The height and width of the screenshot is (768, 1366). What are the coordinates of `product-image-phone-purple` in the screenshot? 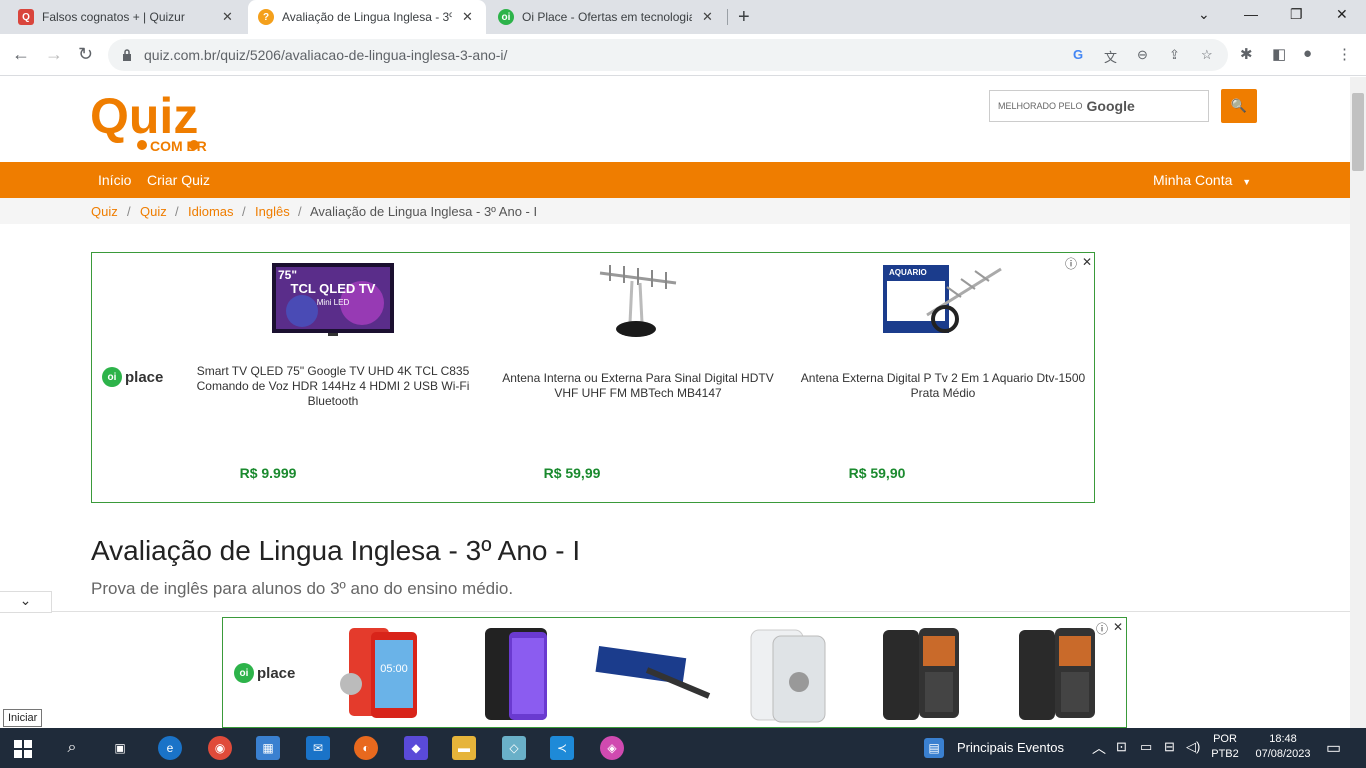 It's located at (518, 674).